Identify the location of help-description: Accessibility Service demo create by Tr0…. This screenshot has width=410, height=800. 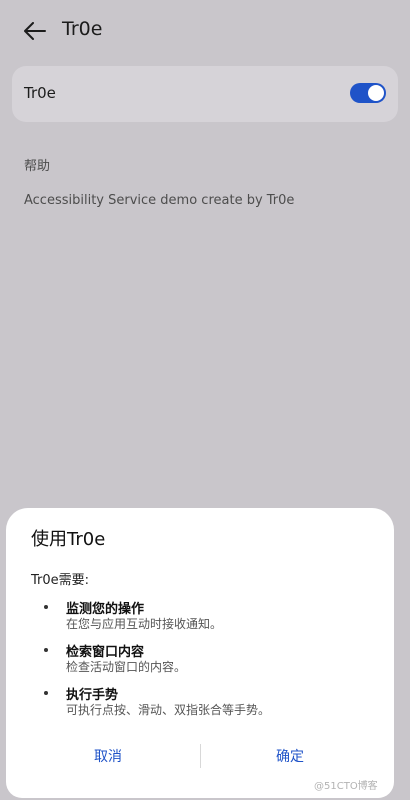
(159, 200).